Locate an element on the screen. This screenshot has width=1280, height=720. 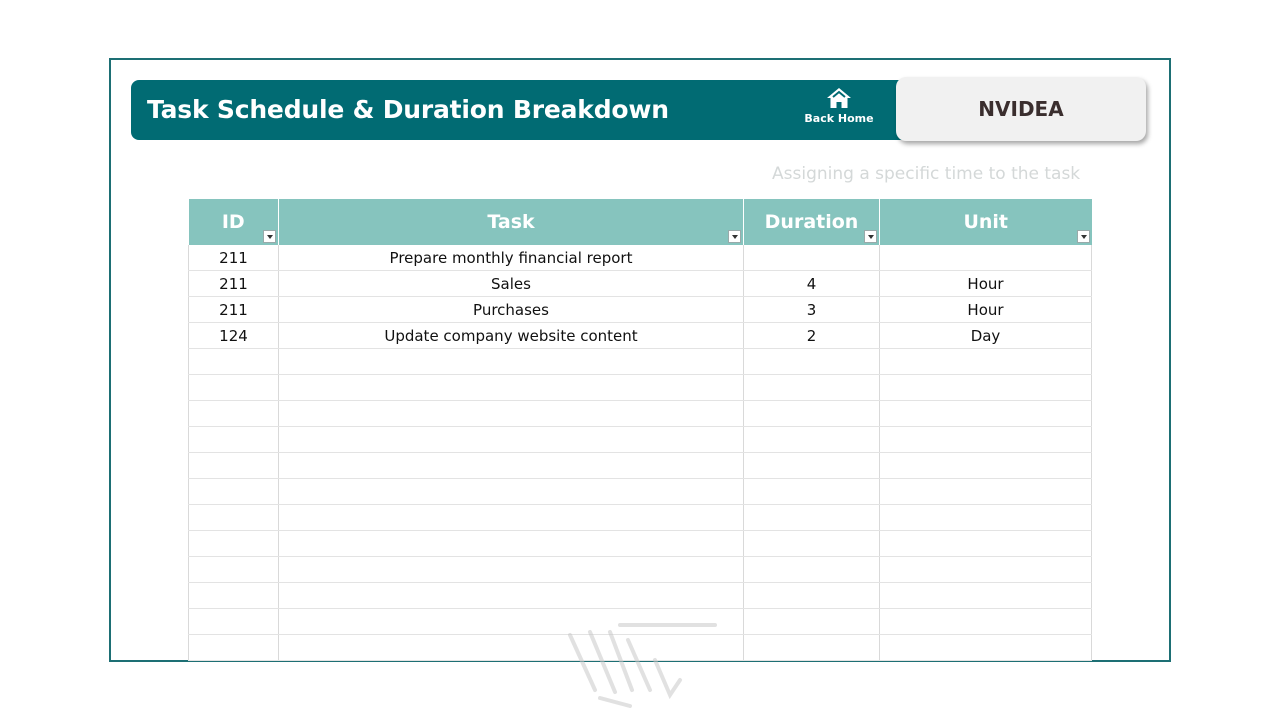
table-row: 124 Update company website content 2 Day is located at coordinates (640, 335).